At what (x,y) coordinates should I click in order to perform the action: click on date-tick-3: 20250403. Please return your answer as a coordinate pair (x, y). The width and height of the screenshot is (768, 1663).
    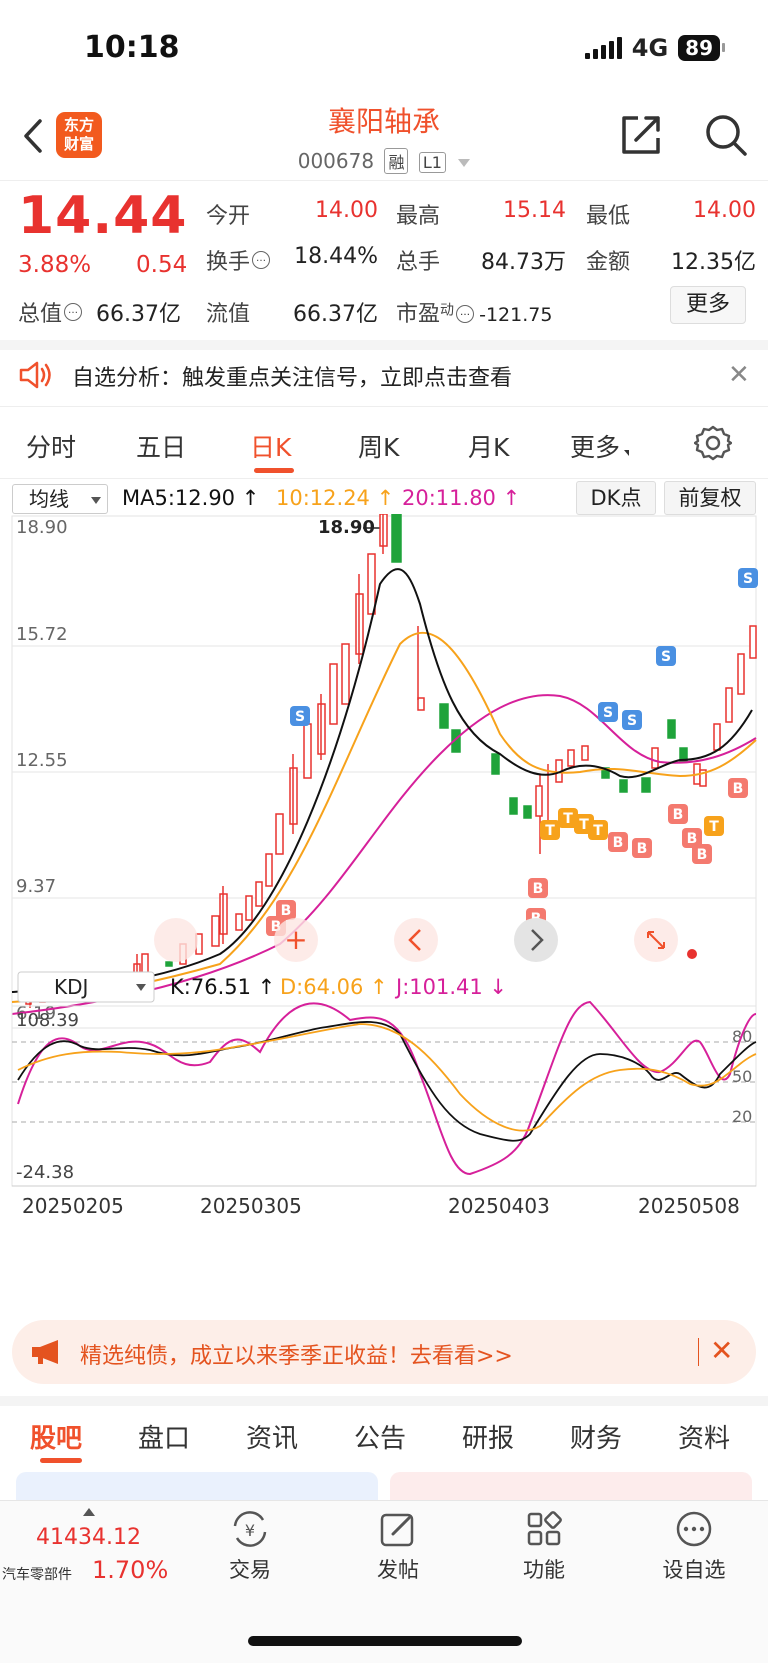
    Looking at the image, I should click on (499, 1206).